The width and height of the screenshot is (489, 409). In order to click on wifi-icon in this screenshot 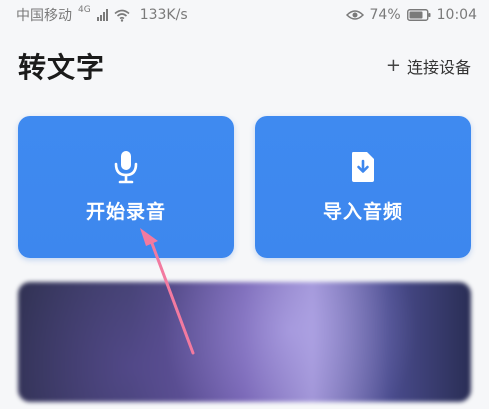, I will do `click(122, 15)`.